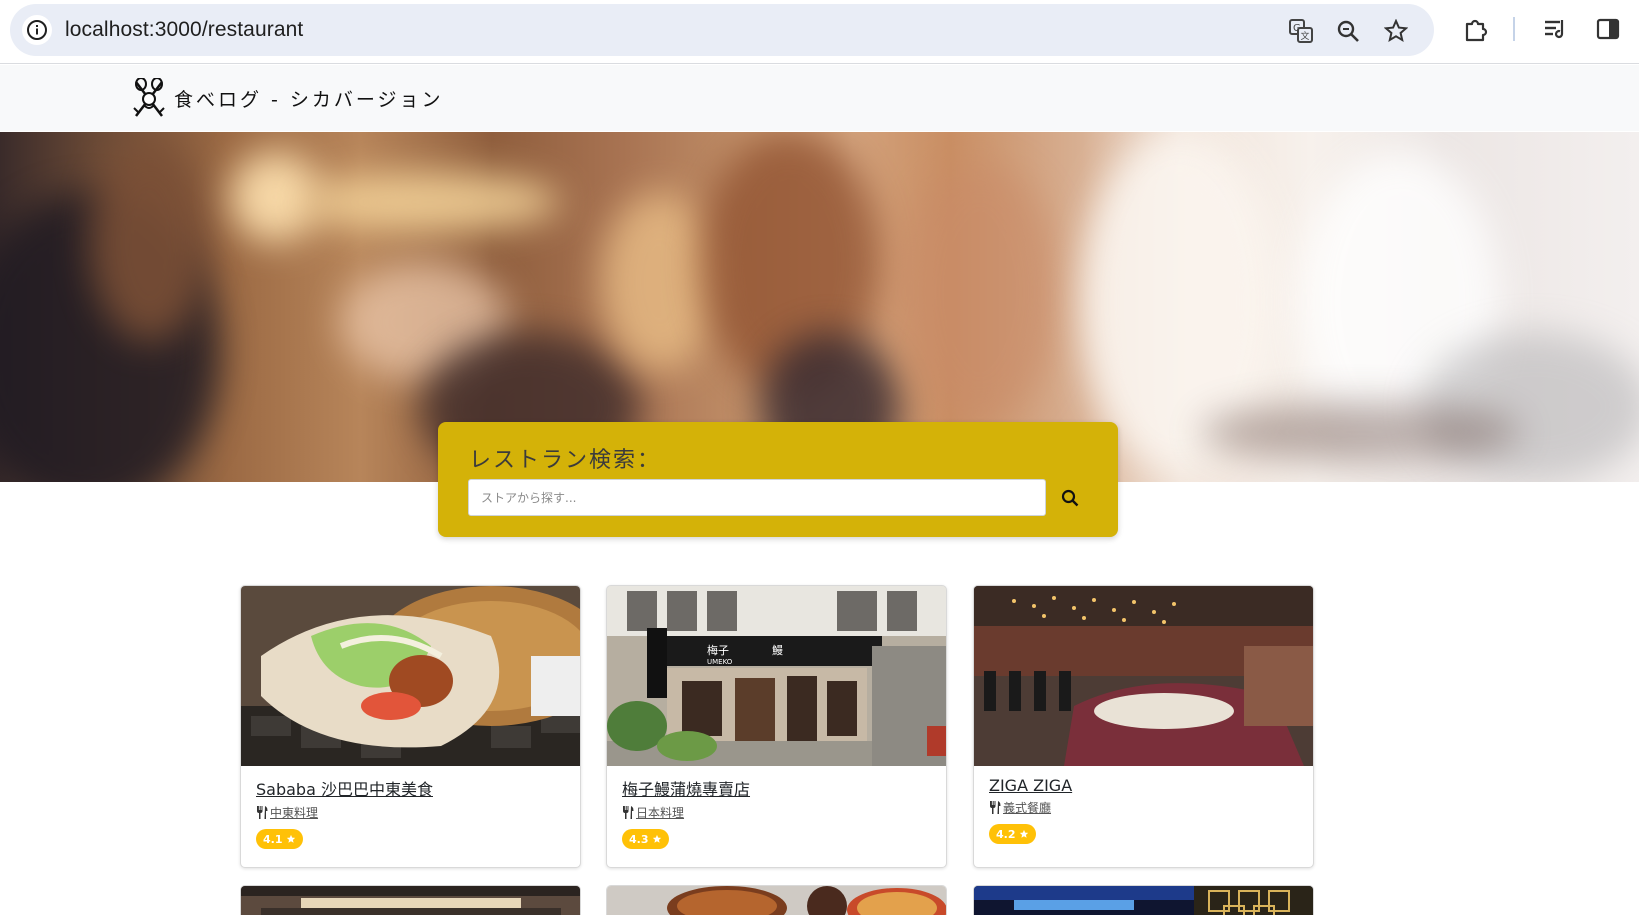 The width and height of the screenshot is (1639, 915). I want to click on rating-value: 4.1, so click(273, 839).